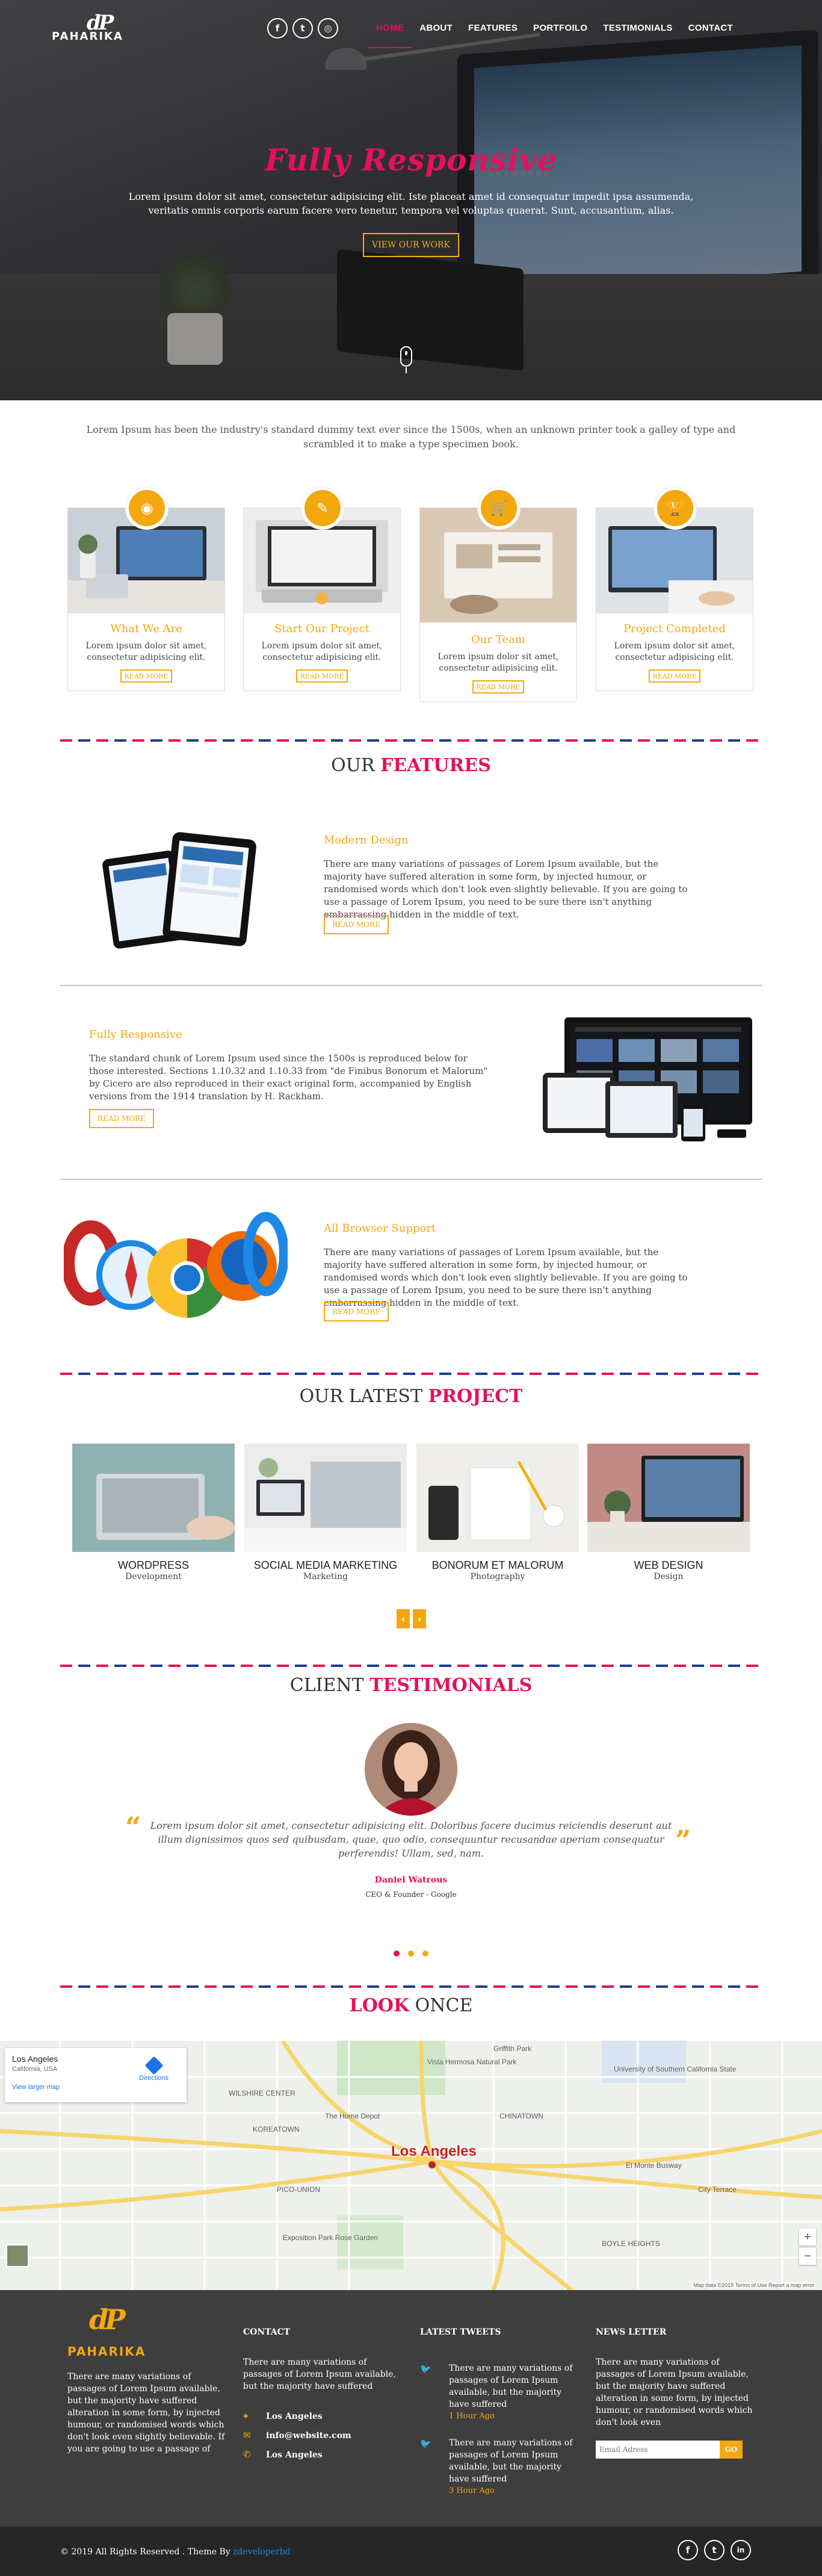  Describe the element at coordinates (17, 2255) in the screenshot. I see `satellite-toggle` at that location.